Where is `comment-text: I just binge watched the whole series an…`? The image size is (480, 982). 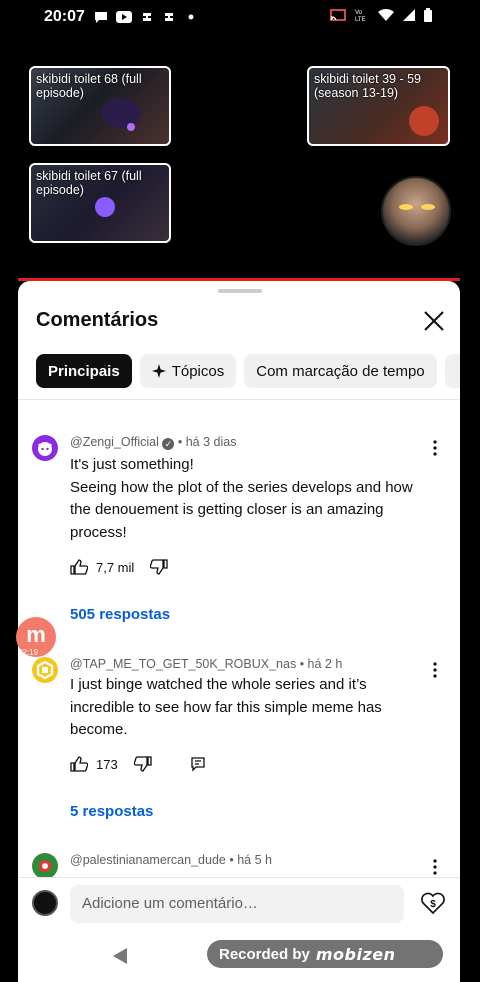 comment-text: I just binge watched the whole series an… is located at coordinates (226, 707).